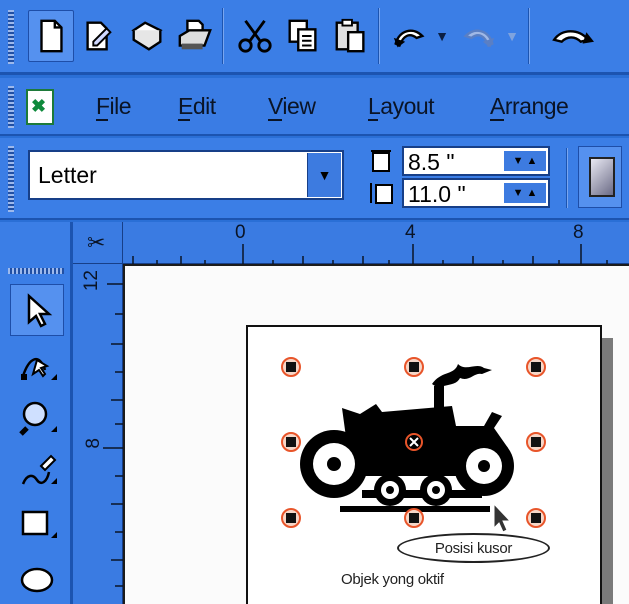 The image size is (629, 604). Describe the element at coordinates (11, 37) in the screenshot. I see `toolbar-grip` at that location.